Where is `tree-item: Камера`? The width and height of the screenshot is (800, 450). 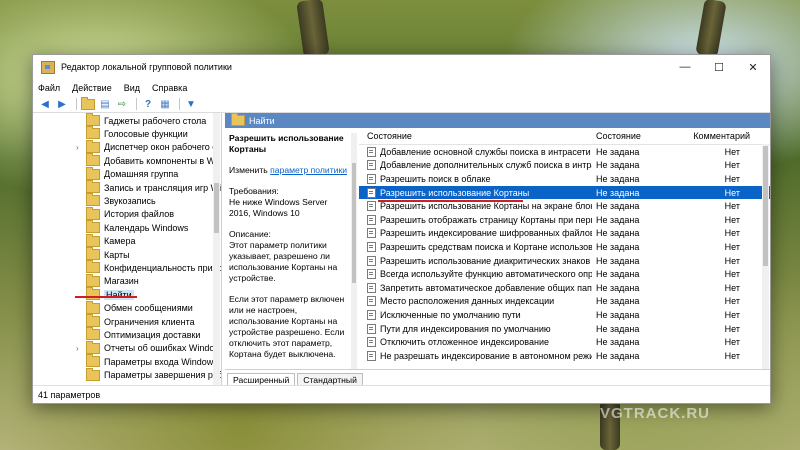 tree-item: Камера is located at coordinates (84, 240).